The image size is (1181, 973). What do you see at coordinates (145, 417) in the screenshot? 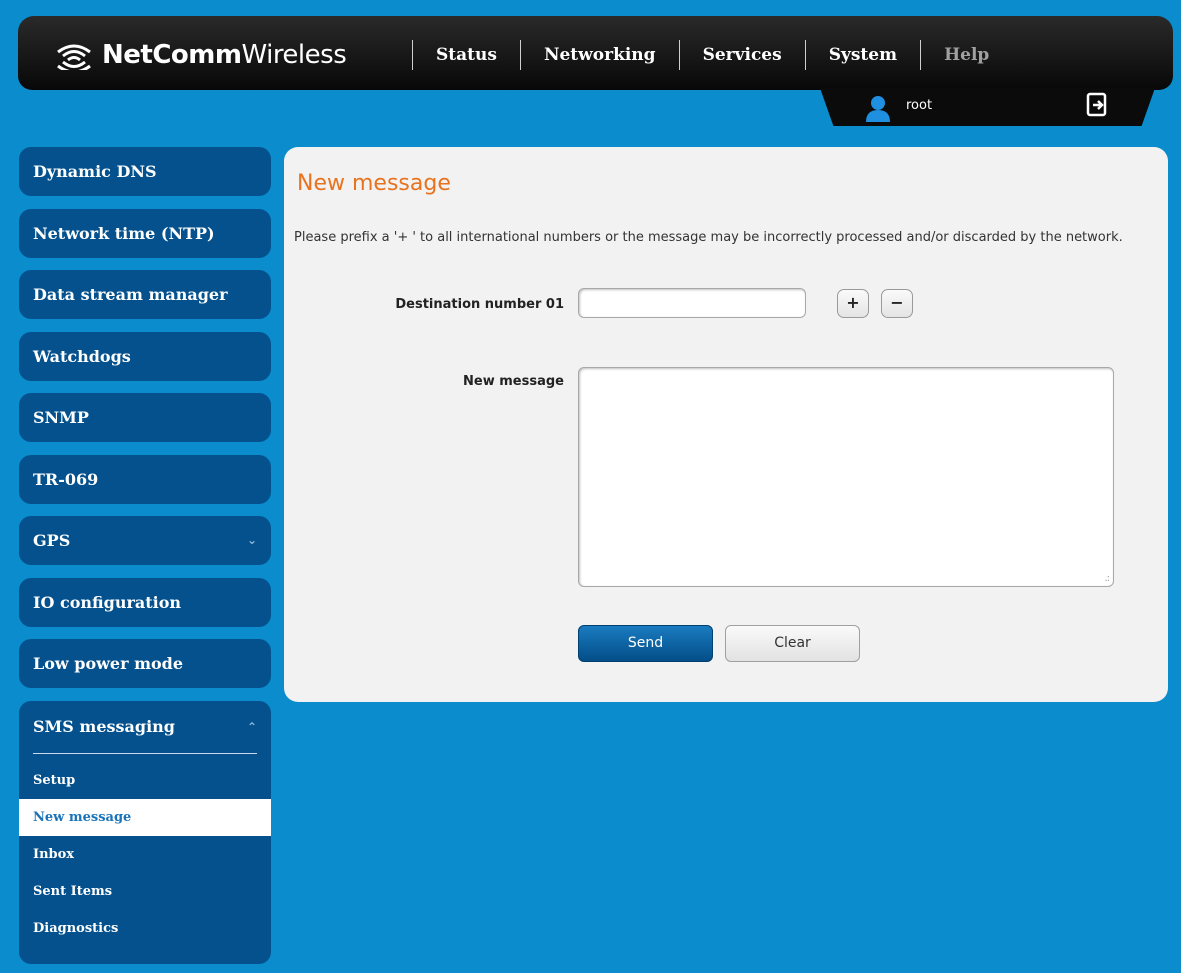
I see `sidebar-item-snmp: SNMP` at bounding box center [145, 417].